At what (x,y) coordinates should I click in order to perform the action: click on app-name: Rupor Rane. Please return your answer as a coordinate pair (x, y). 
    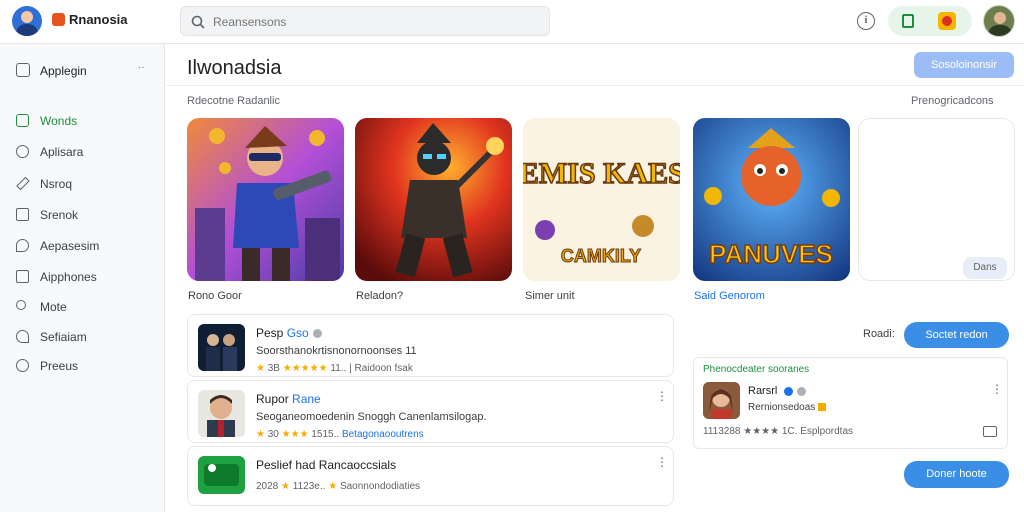
    Looking at the image, I should click on (288, 399).